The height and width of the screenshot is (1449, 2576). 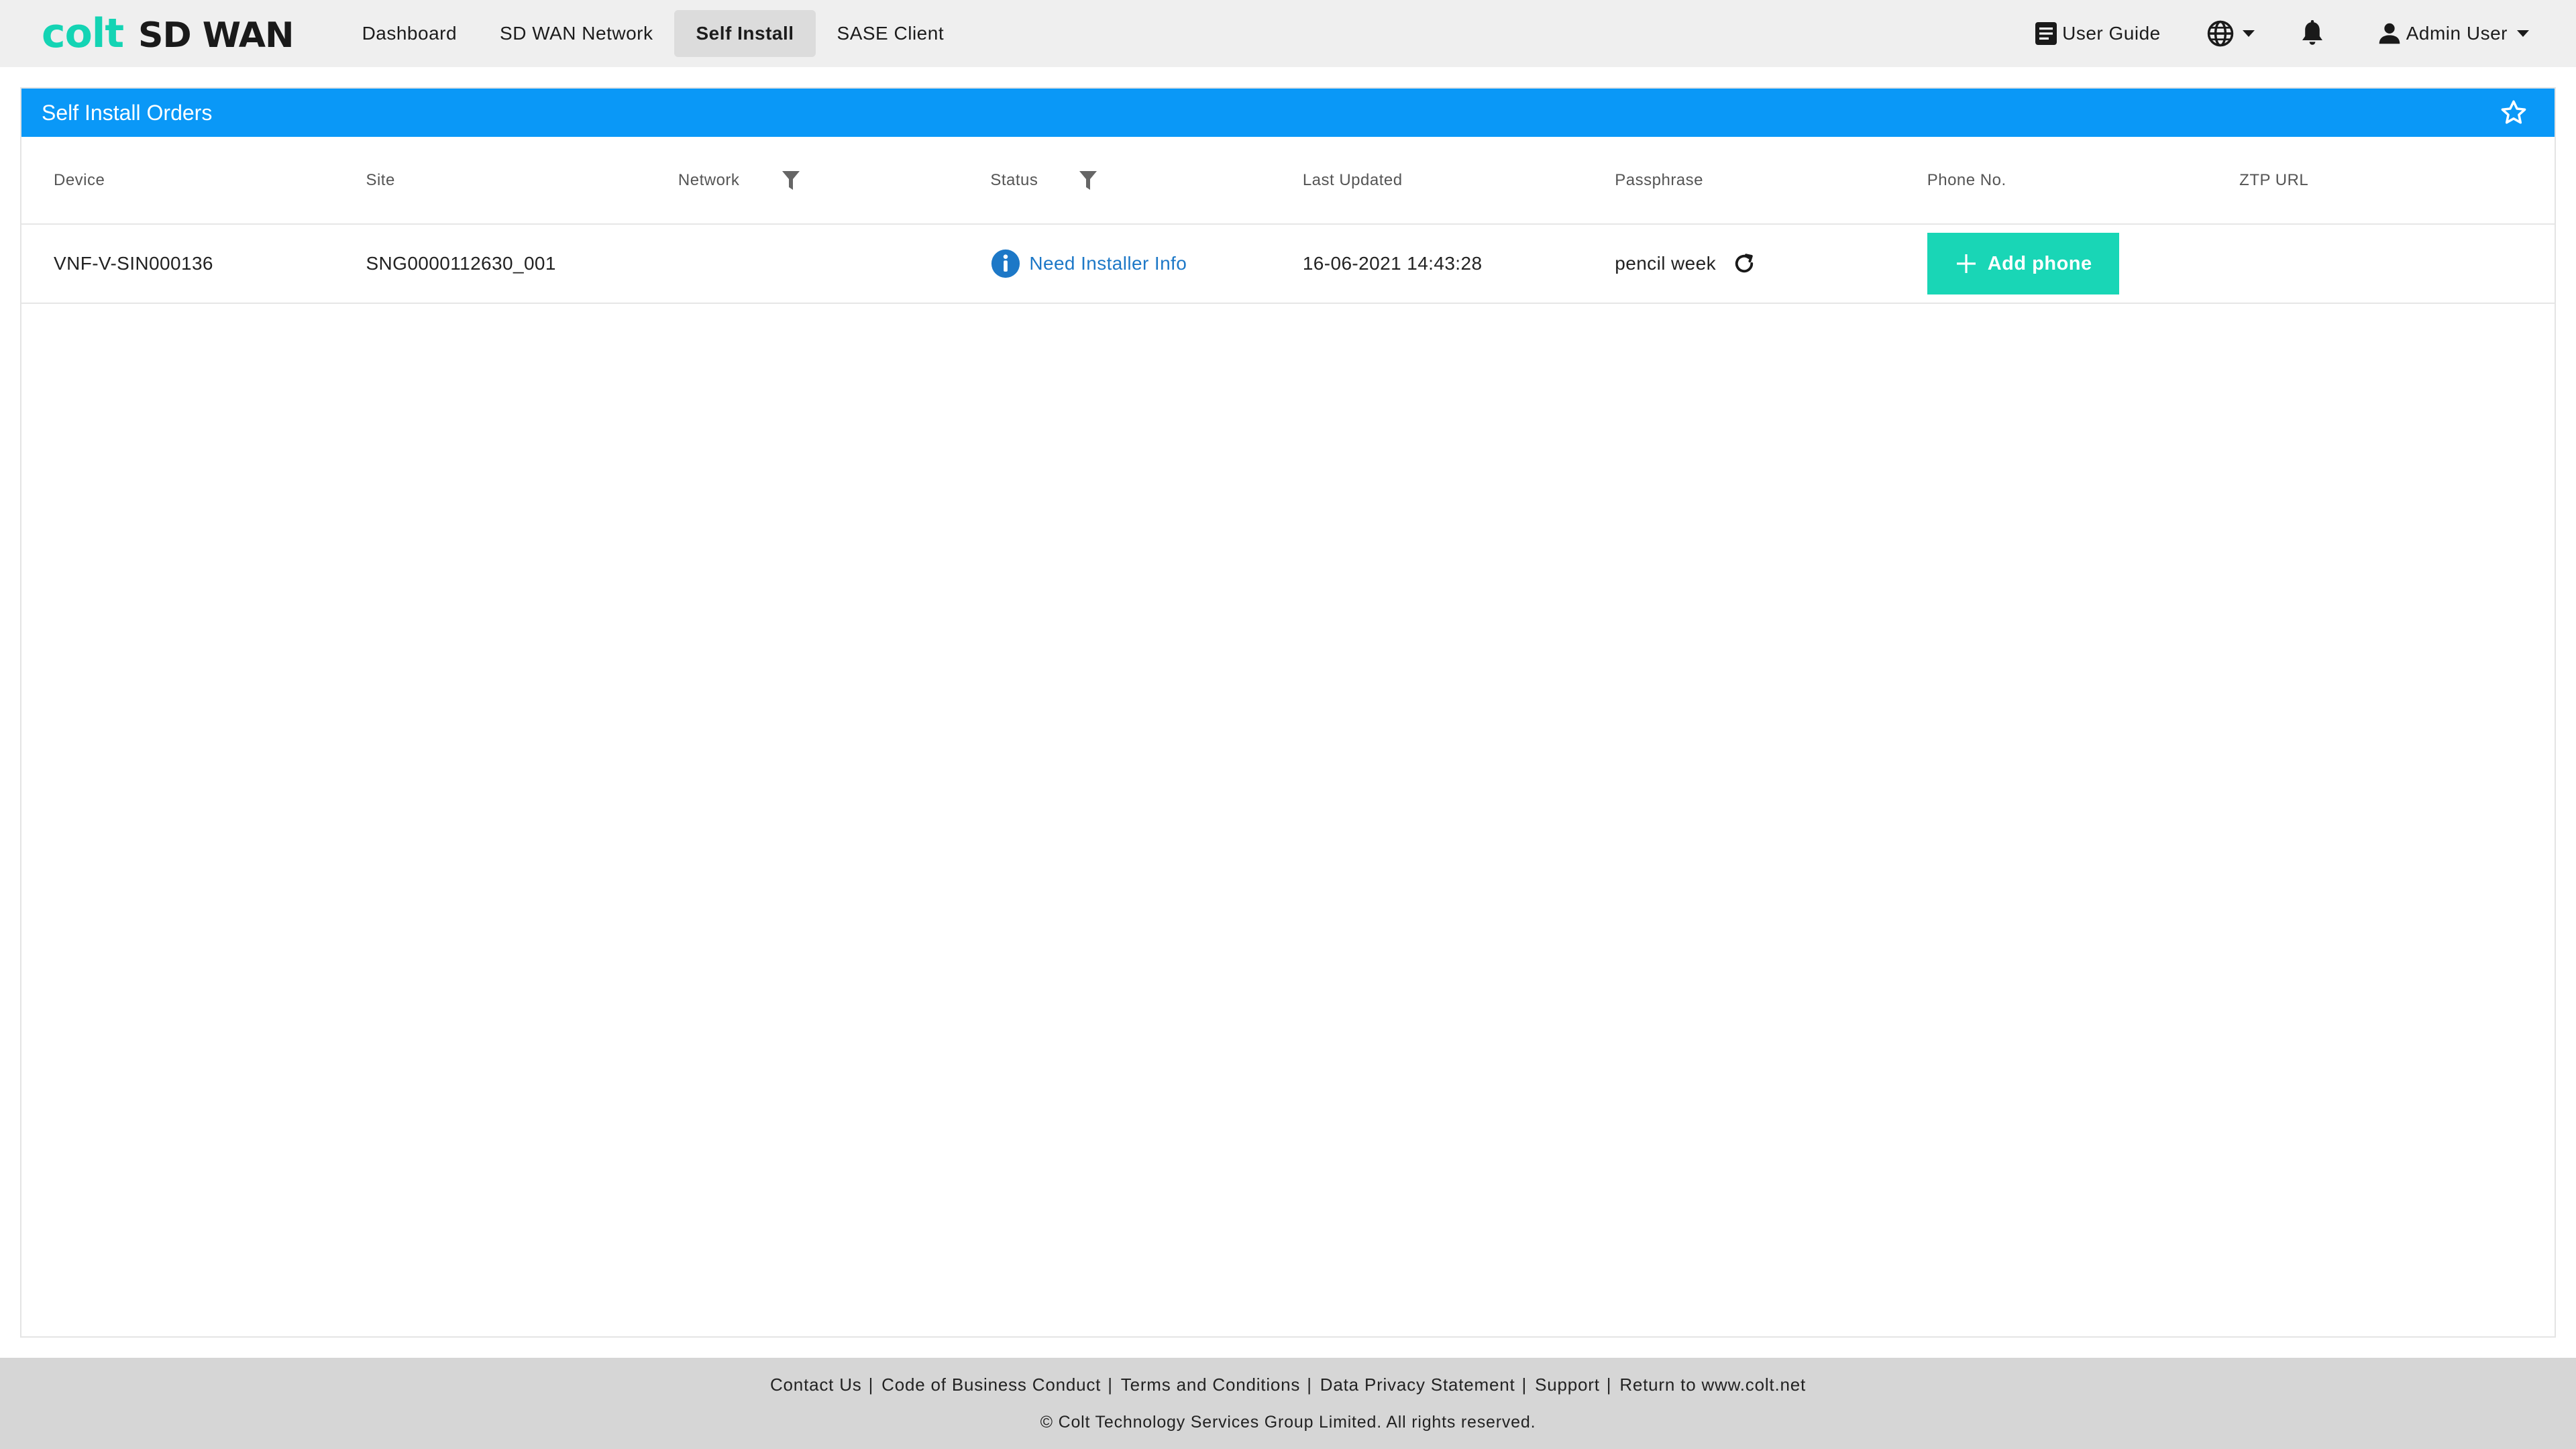 What do you see at coordinates (1567, 1385) in the screenshot?
I see `footer-link-support: Support` at bounding box center [1567, 1385].